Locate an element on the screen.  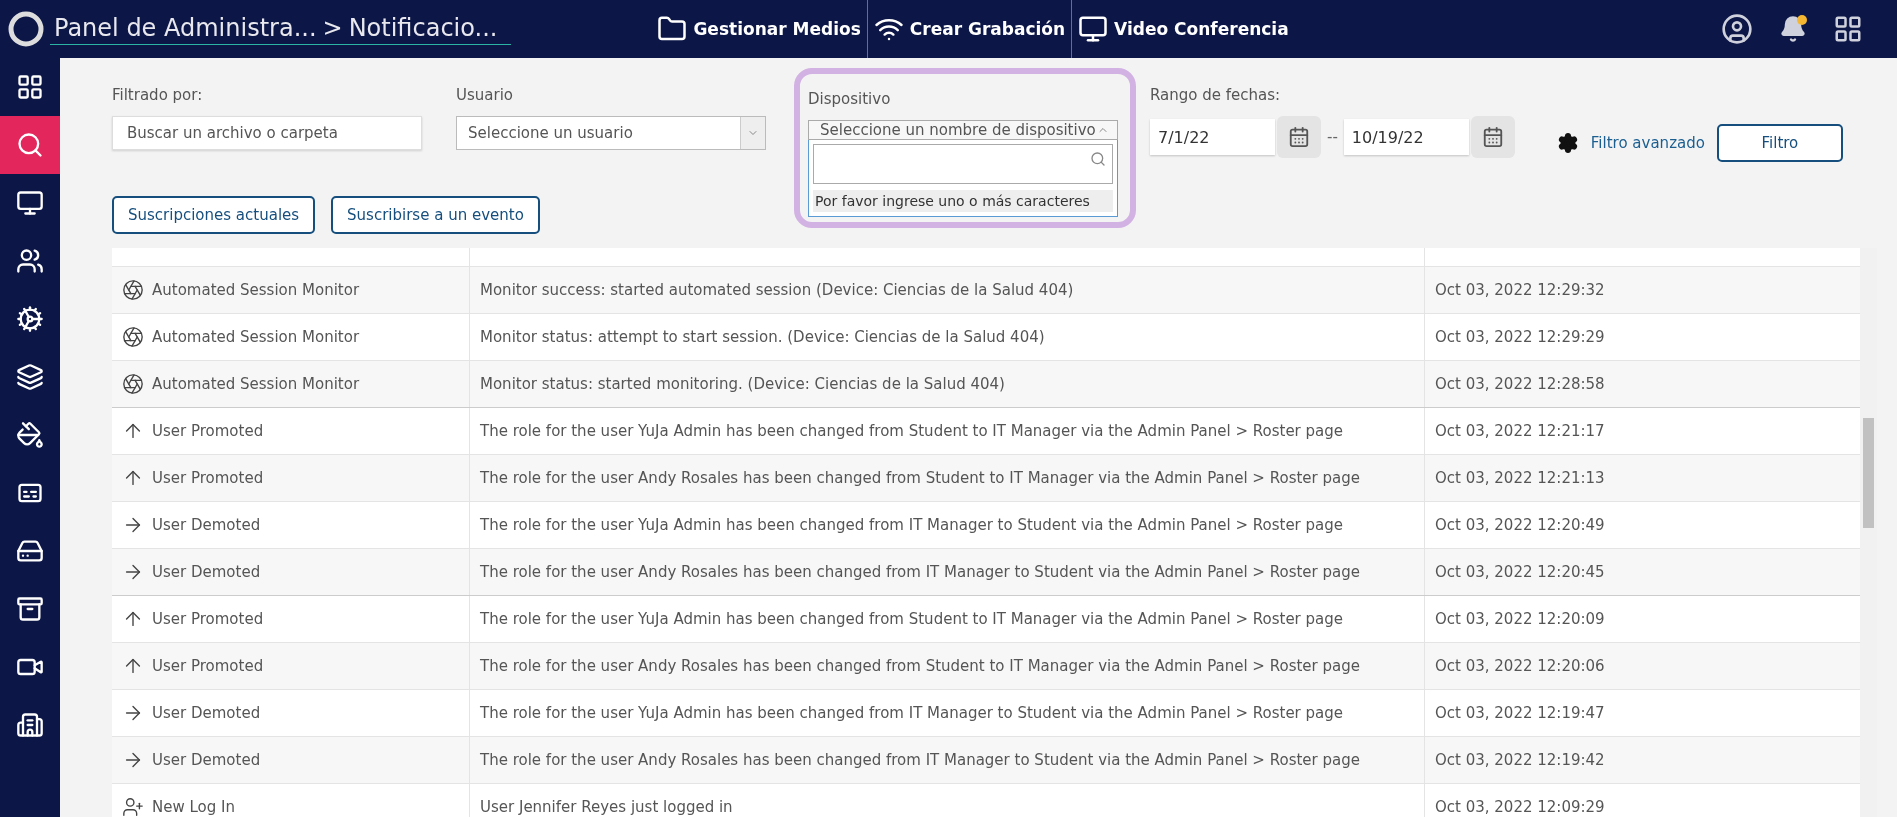
end-date-field: 10/19/22 is located at coordinates (1406, 137).